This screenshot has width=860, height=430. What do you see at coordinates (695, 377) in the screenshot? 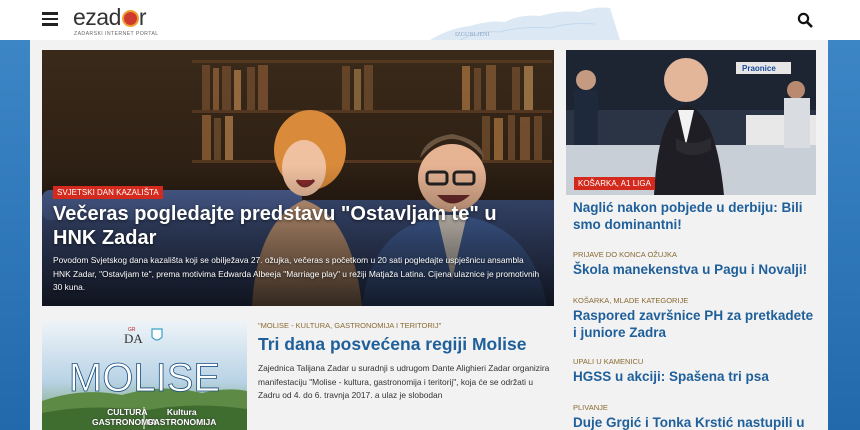
I see `side-item-title: HGSS u akciji: Spašena tri psa` at bounding box center [695, 377].